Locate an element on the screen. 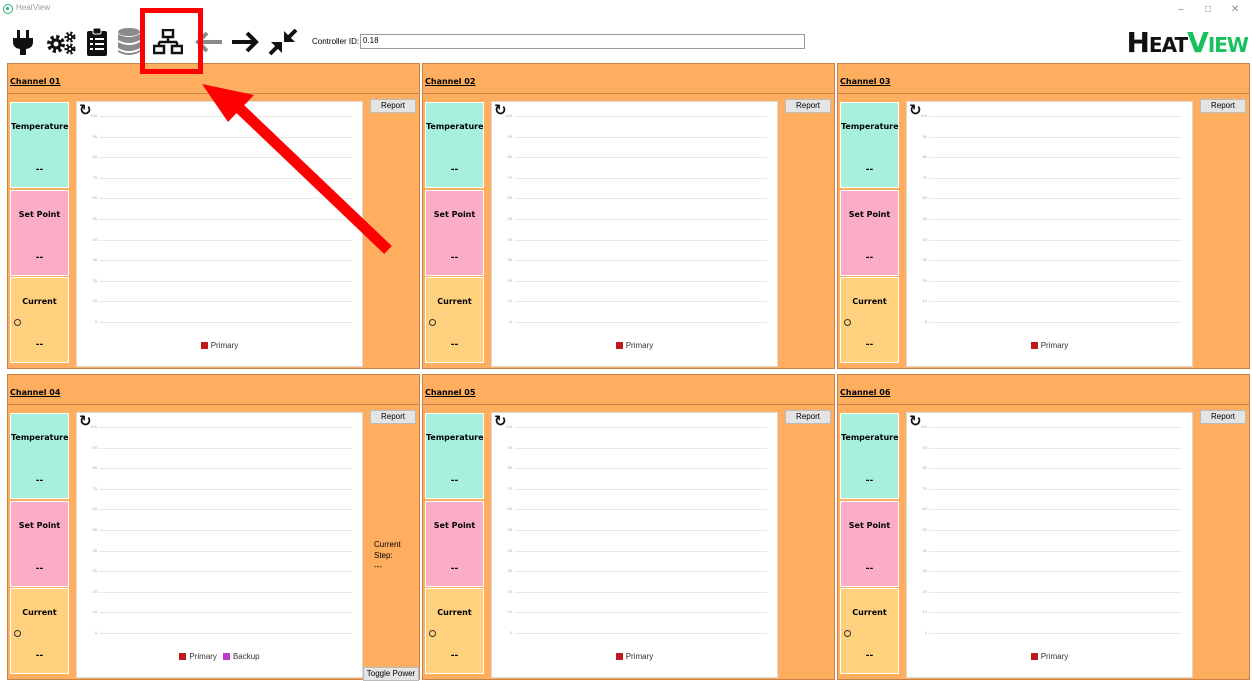 Image resolution: width=1252 pixels, height=681 pixels. legend-item: Backup is located at coordinates (241, 656).